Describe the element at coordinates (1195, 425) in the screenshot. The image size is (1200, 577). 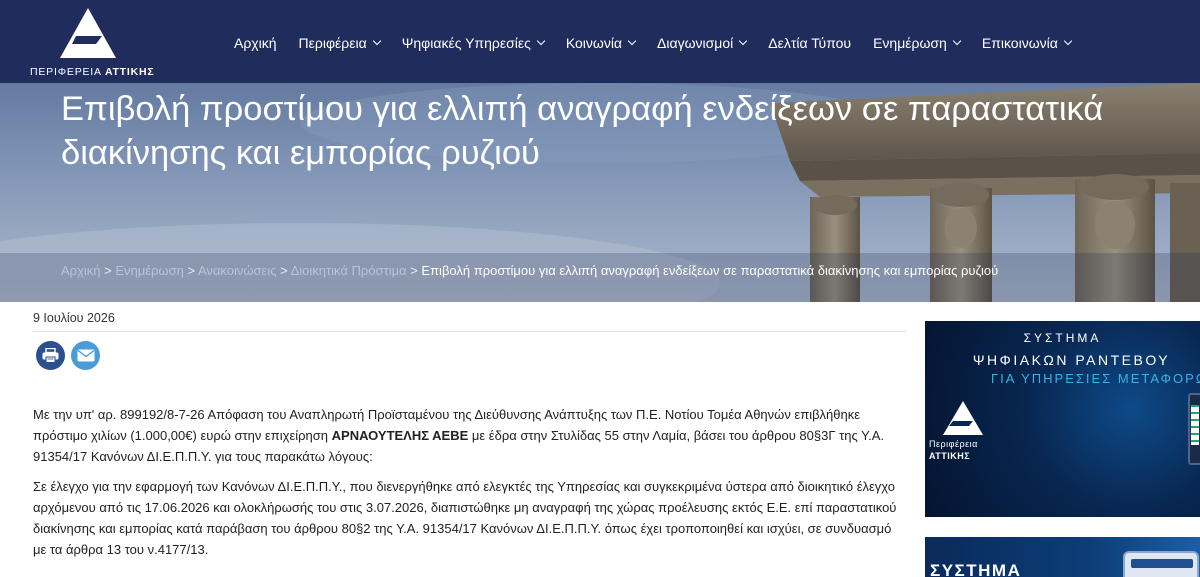
I see `qr-code-icon` at that location.